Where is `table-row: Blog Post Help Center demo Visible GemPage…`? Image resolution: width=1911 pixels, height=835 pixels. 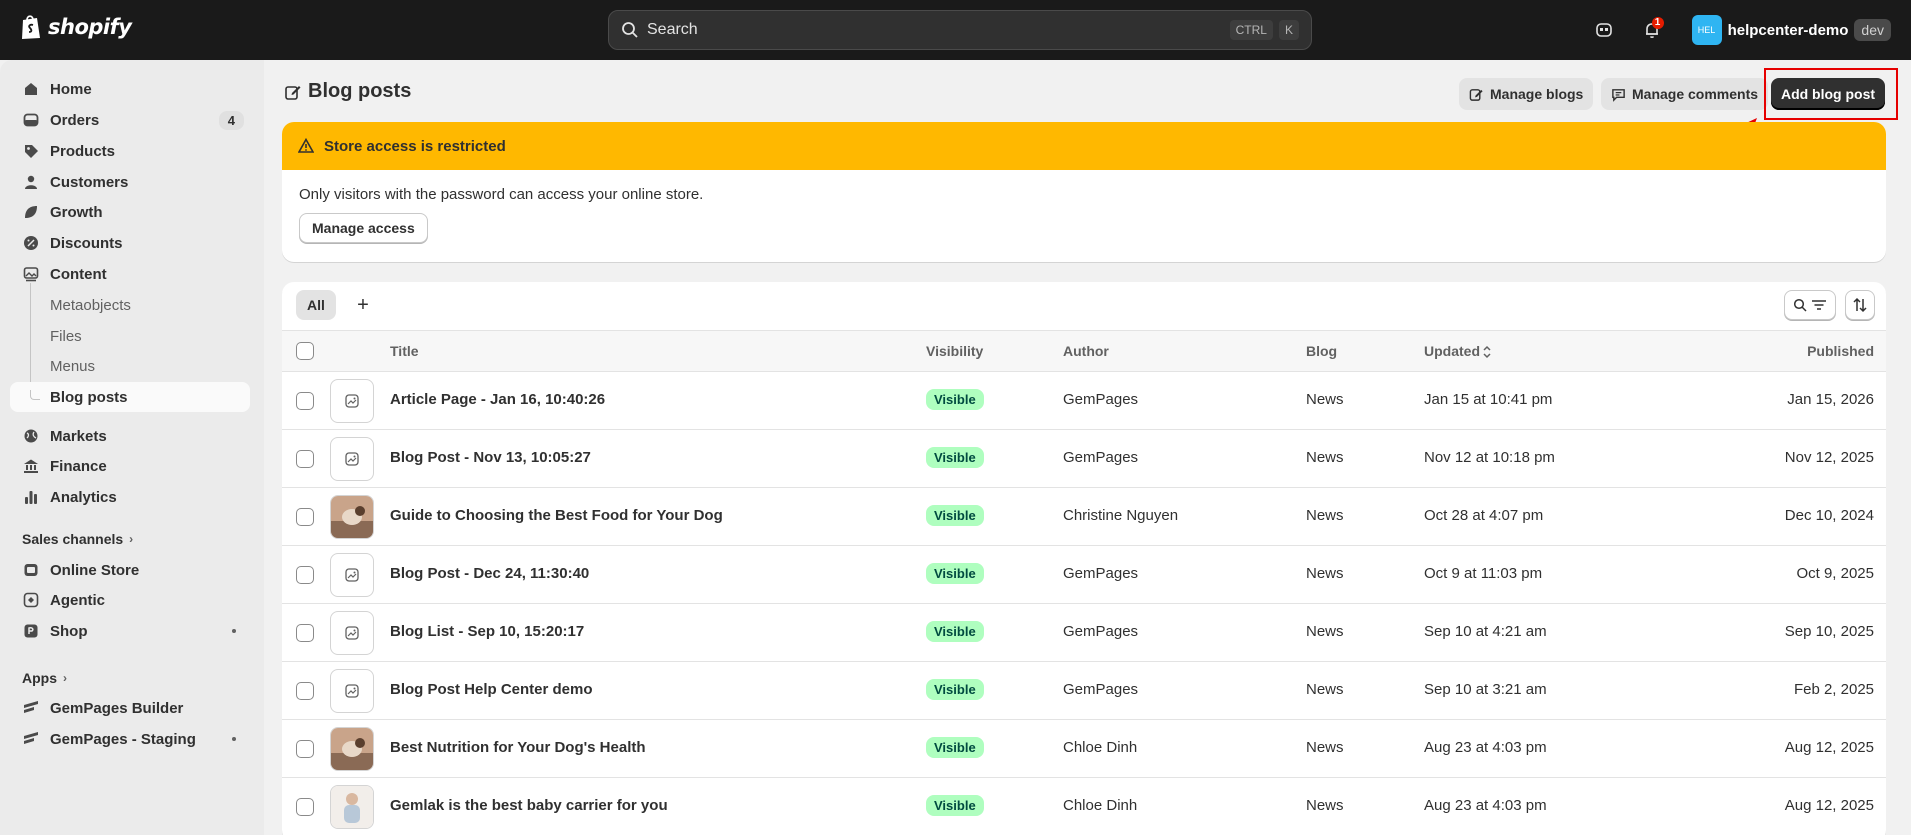 table-row: Blog Post Help Center demo Visible GemPage… is located at coordinates (1084, 691).